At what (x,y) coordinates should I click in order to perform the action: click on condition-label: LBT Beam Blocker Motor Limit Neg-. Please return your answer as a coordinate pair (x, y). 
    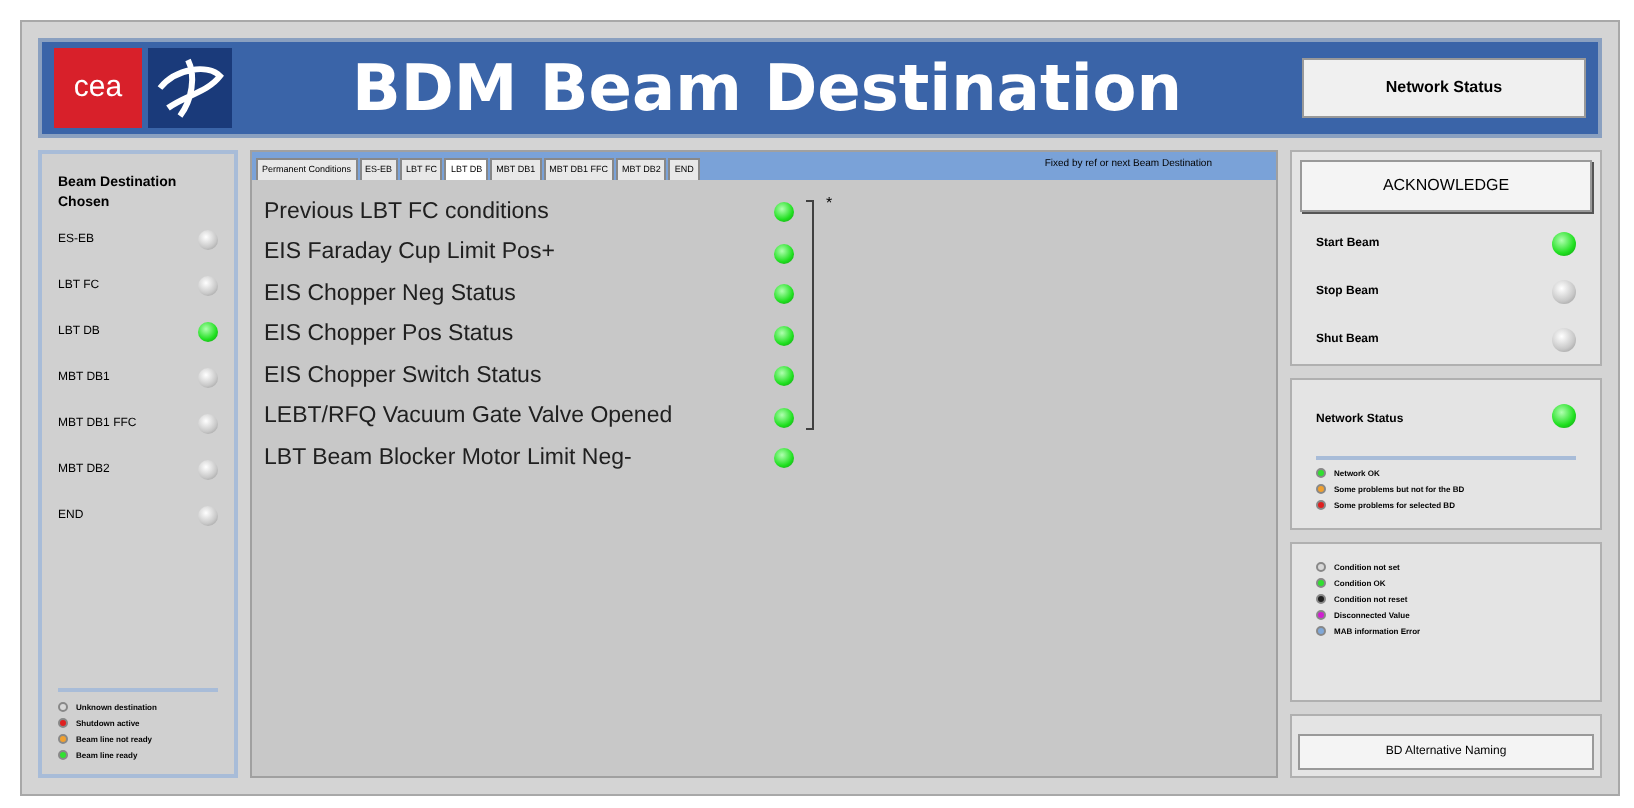
    Looking at the image, I should click on (448, 458).